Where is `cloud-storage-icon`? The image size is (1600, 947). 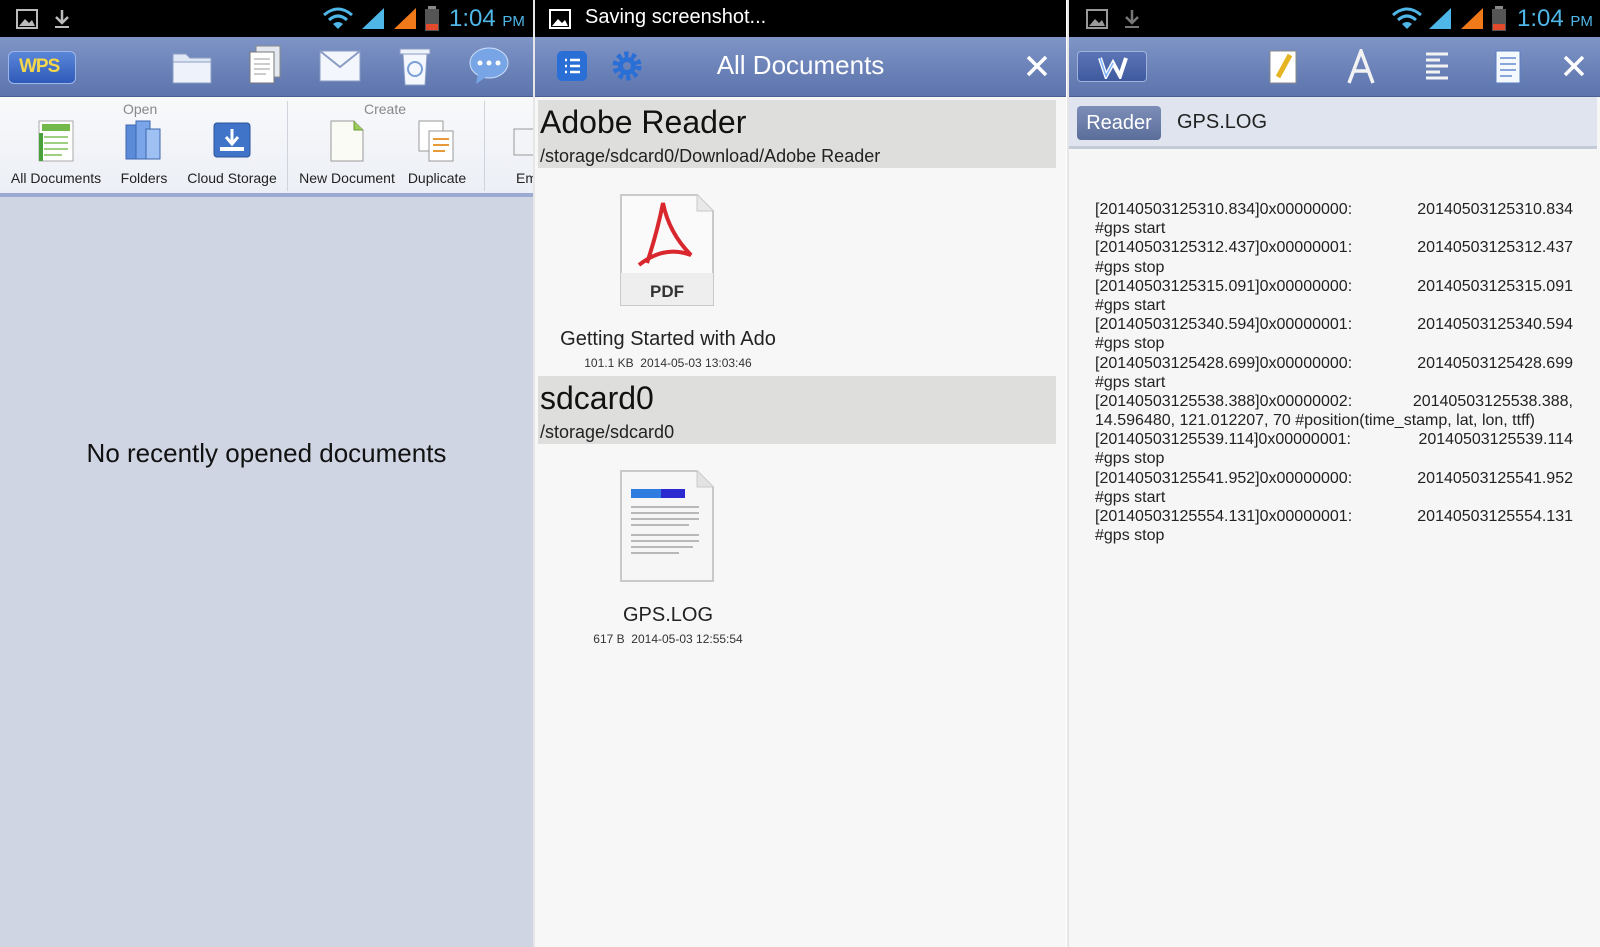
cloud-storage-icon is located at coordinates (232, 140).